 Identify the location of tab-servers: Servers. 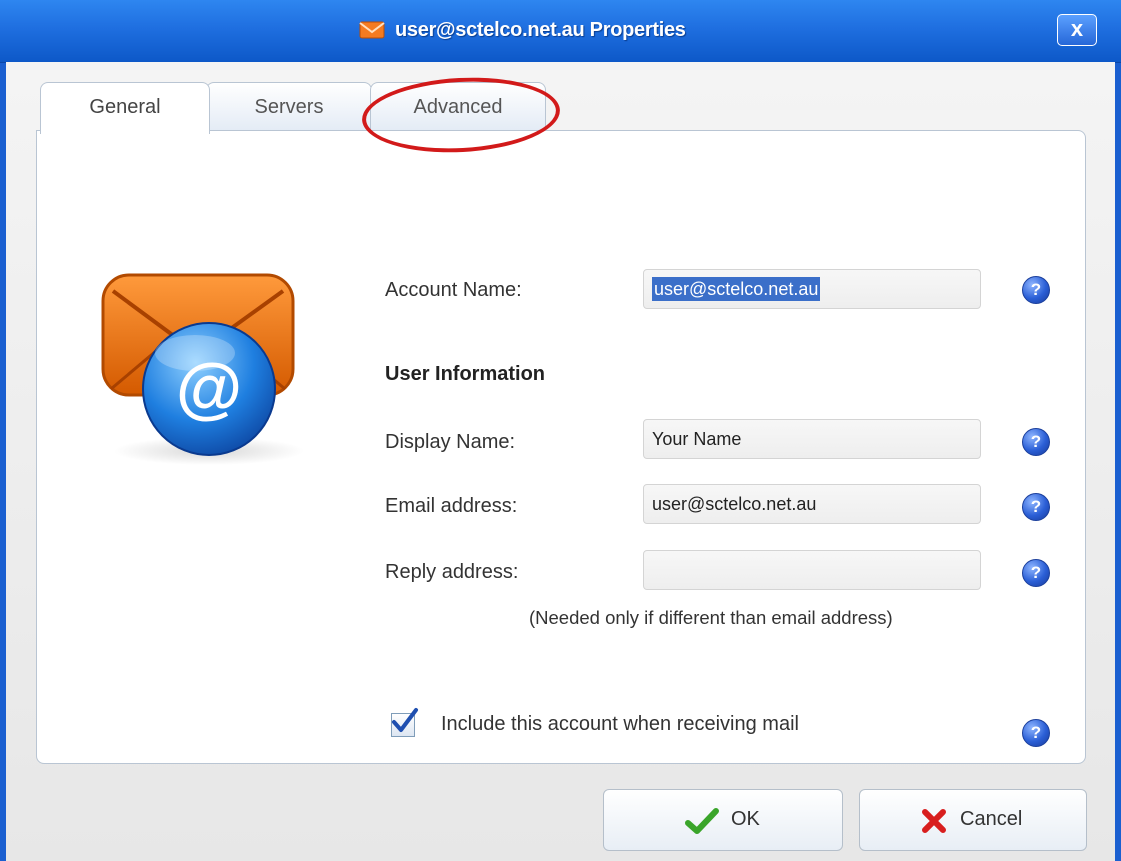
(289, 107).